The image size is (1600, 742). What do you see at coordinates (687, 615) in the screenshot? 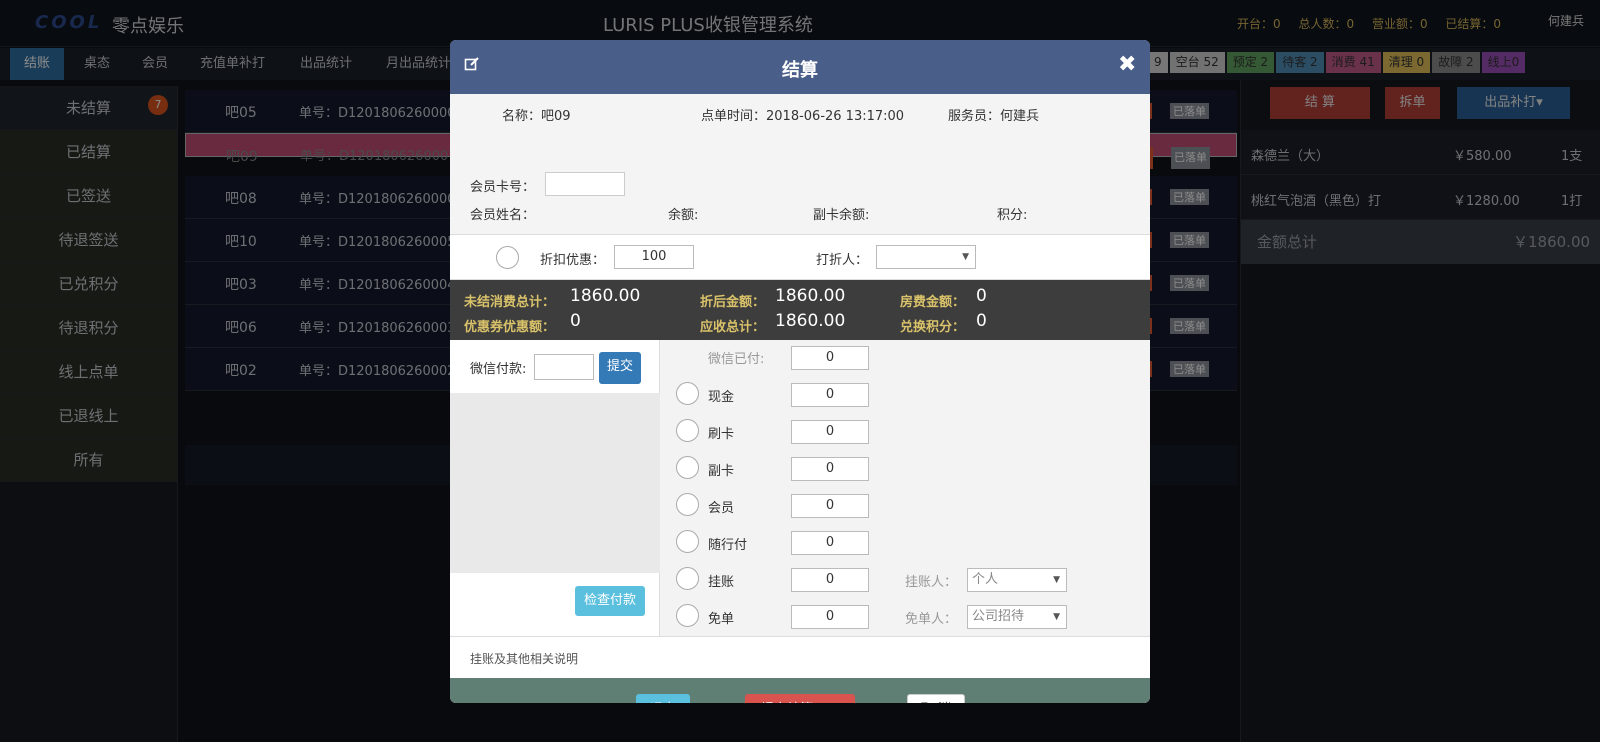
I see `free-radio` at bounding box center [687, 615].